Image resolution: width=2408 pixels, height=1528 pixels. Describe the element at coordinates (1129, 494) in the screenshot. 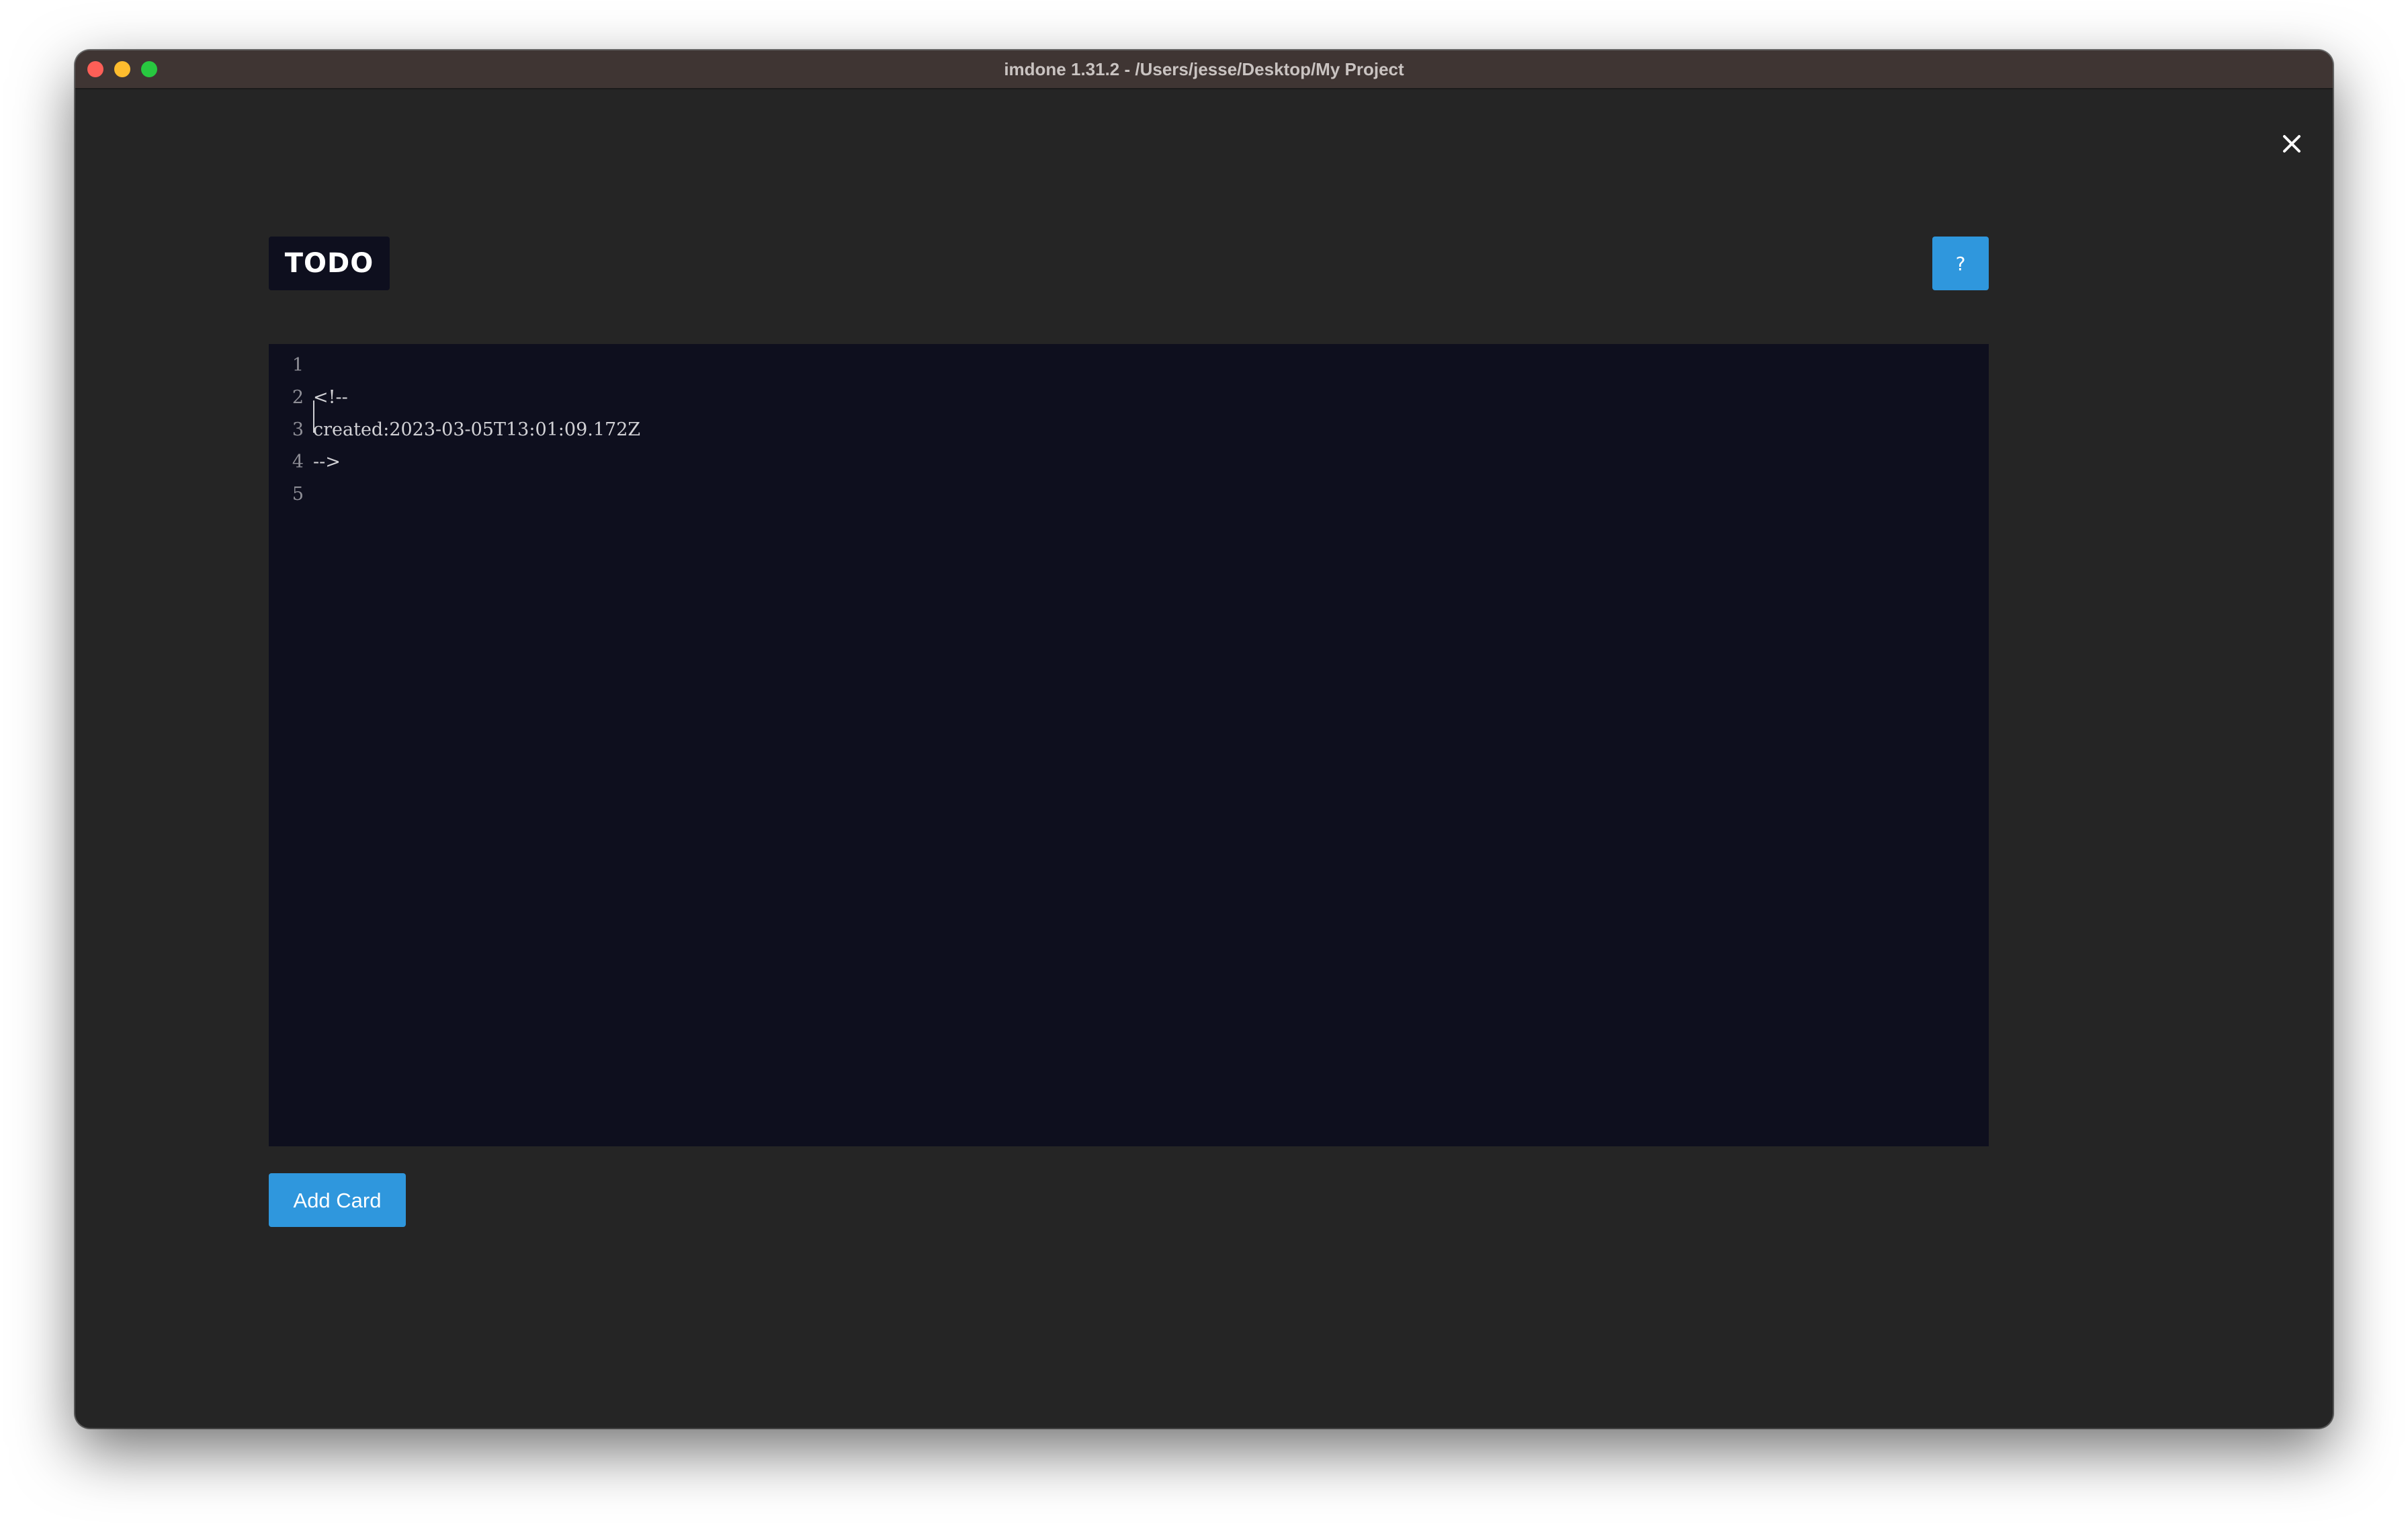

I see `editor-line: 5` at that location.